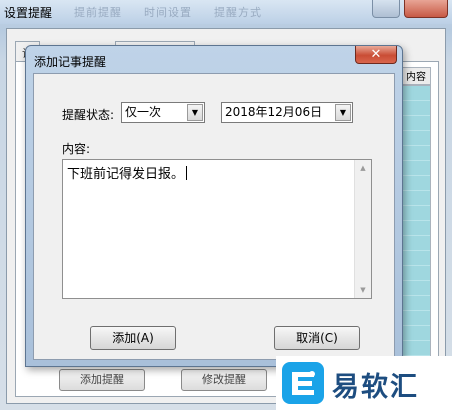 This screenshot has width=452, height=410. Describe the element at coordinates (362, 229) in the screenshot. I see `vertical-scrollbar: ▲ ▼` at that location.